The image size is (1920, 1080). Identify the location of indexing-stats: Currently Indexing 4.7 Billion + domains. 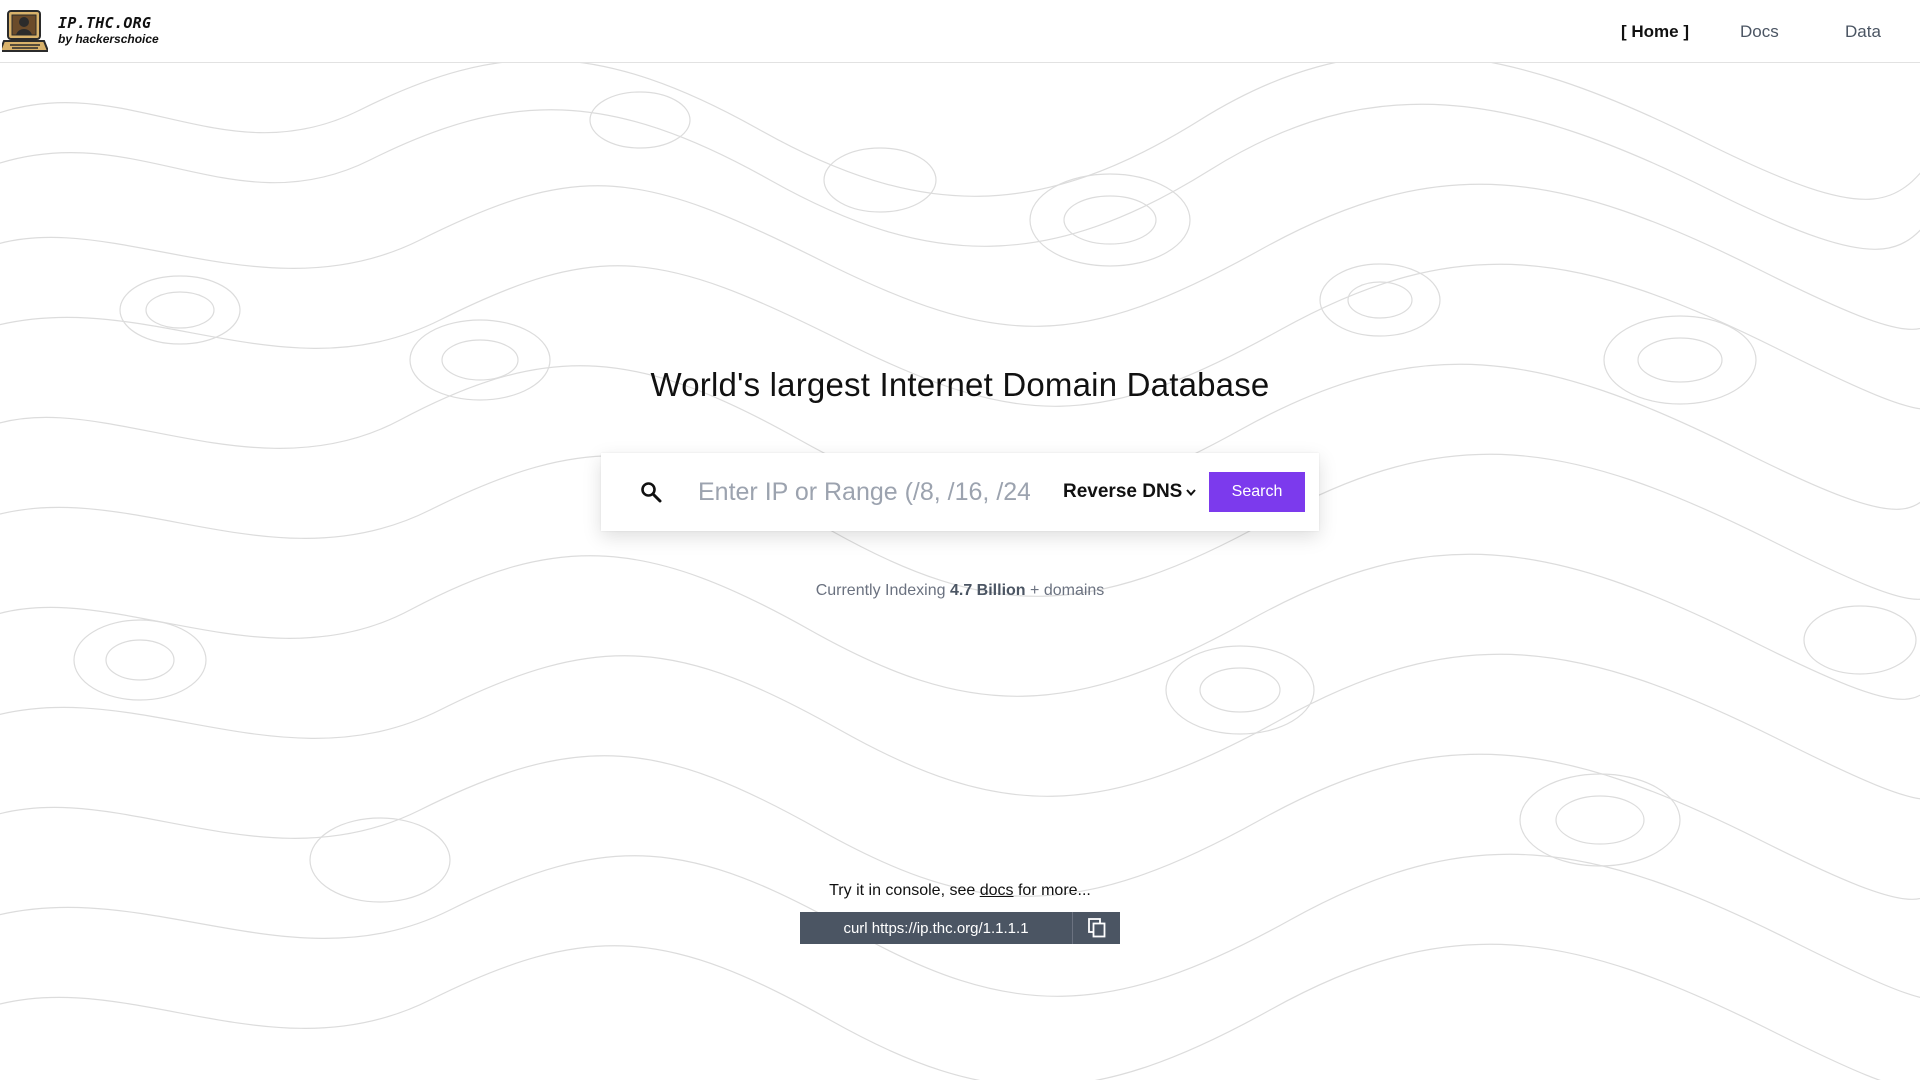
(960, 591).